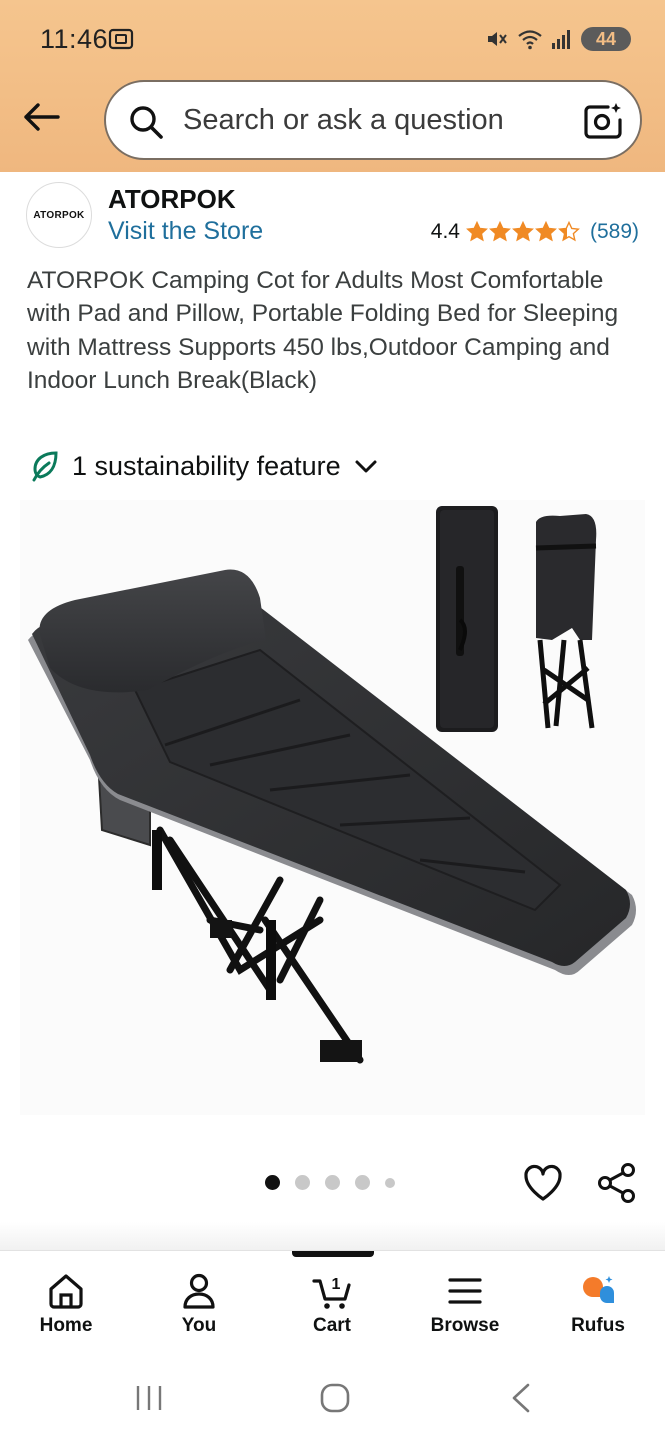 The width and height of the screenshot is (665, 1440). I want to click on active-tab-indicator, so click(333, 1254).